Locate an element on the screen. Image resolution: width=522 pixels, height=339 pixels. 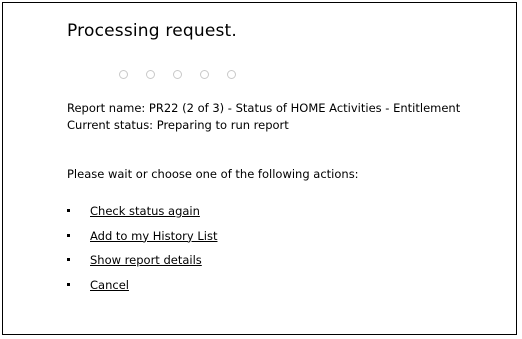
list-item: Show report details is located at coordinates (142, 264).